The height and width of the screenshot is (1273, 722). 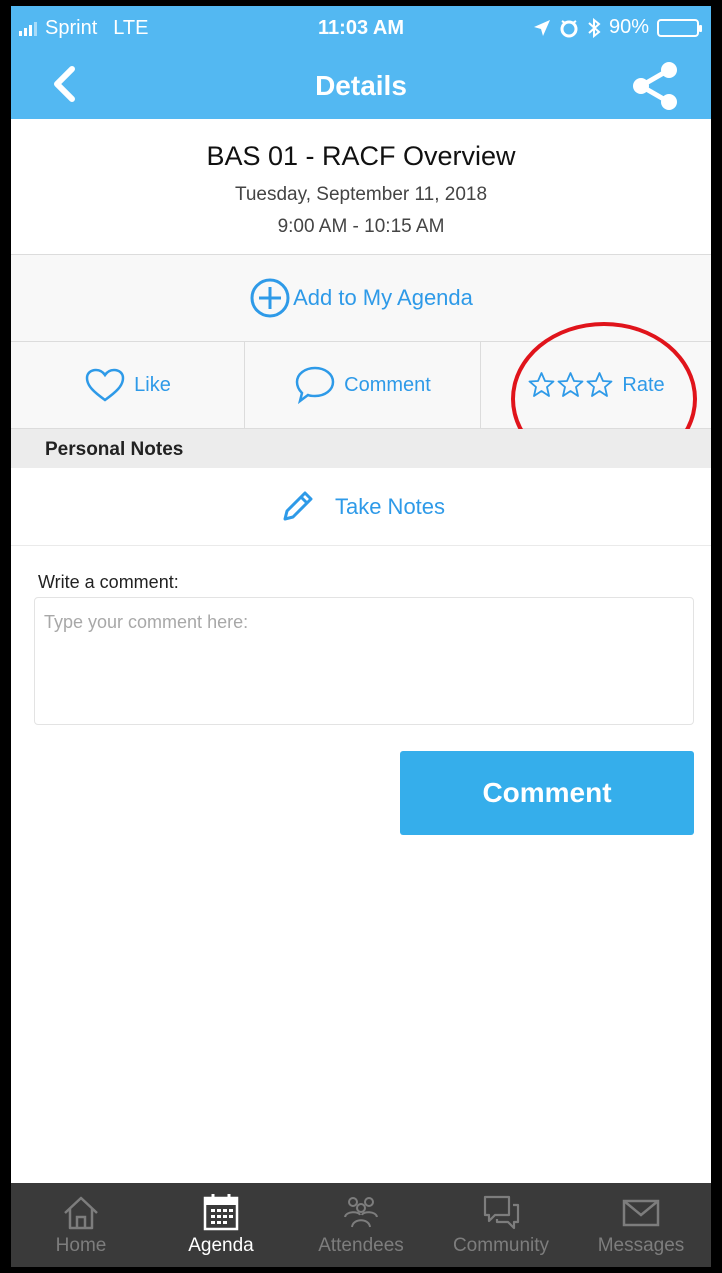 I want to click on comment-action-button: Comment, so click(x=363, y=385).